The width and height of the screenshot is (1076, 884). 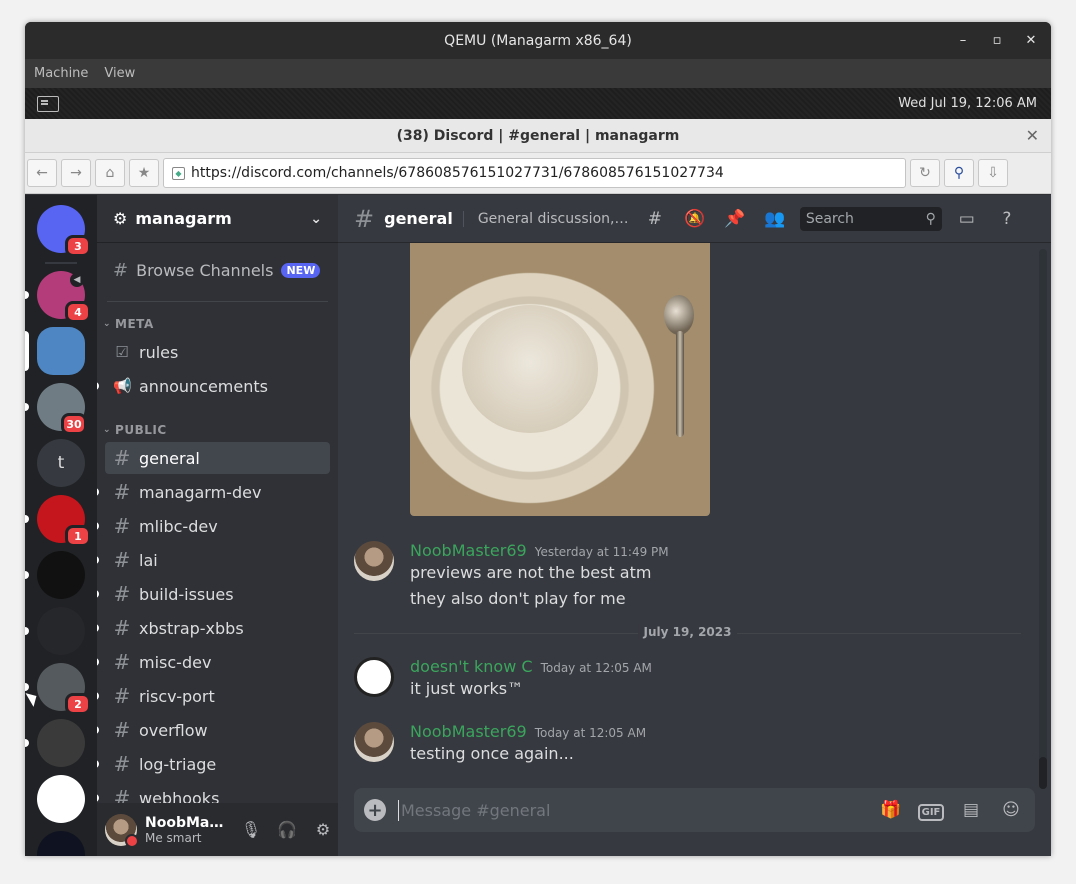 I want to click on home-icon: ⌂, so click(x=110, y=173).